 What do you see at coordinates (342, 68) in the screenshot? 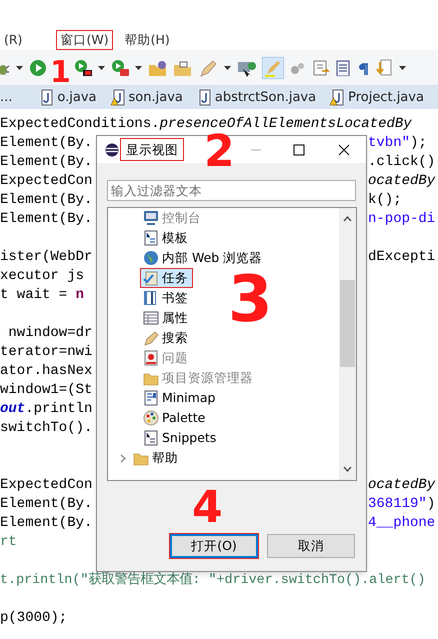
I see `list-icon` at bounding box center [342, 68].